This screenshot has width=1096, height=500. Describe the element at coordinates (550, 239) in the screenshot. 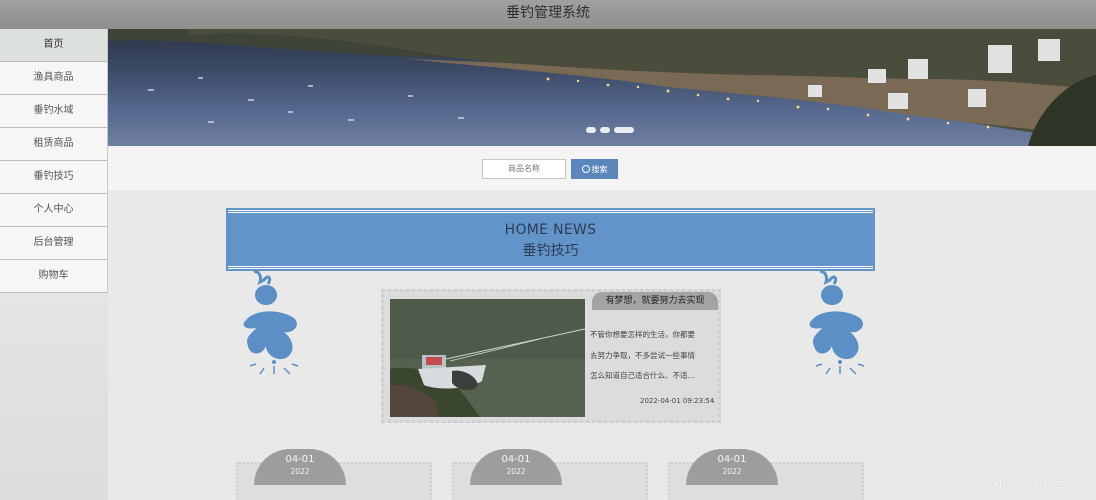

I see `news-section-heading: HOME NEWS 垂钓技巧` at that location.